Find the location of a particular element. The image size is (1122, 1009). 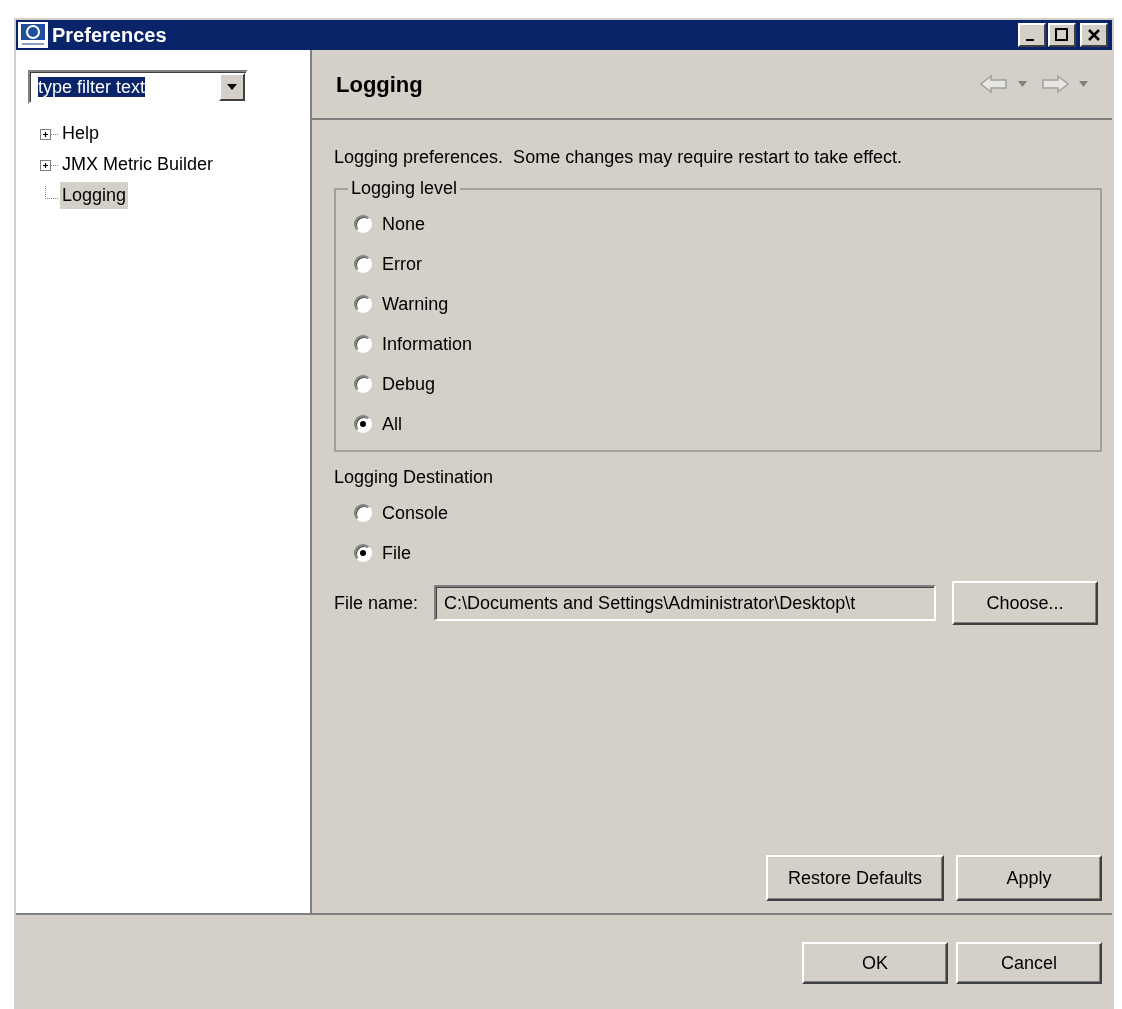

radio-label: All is located at coordinates (392, 424).